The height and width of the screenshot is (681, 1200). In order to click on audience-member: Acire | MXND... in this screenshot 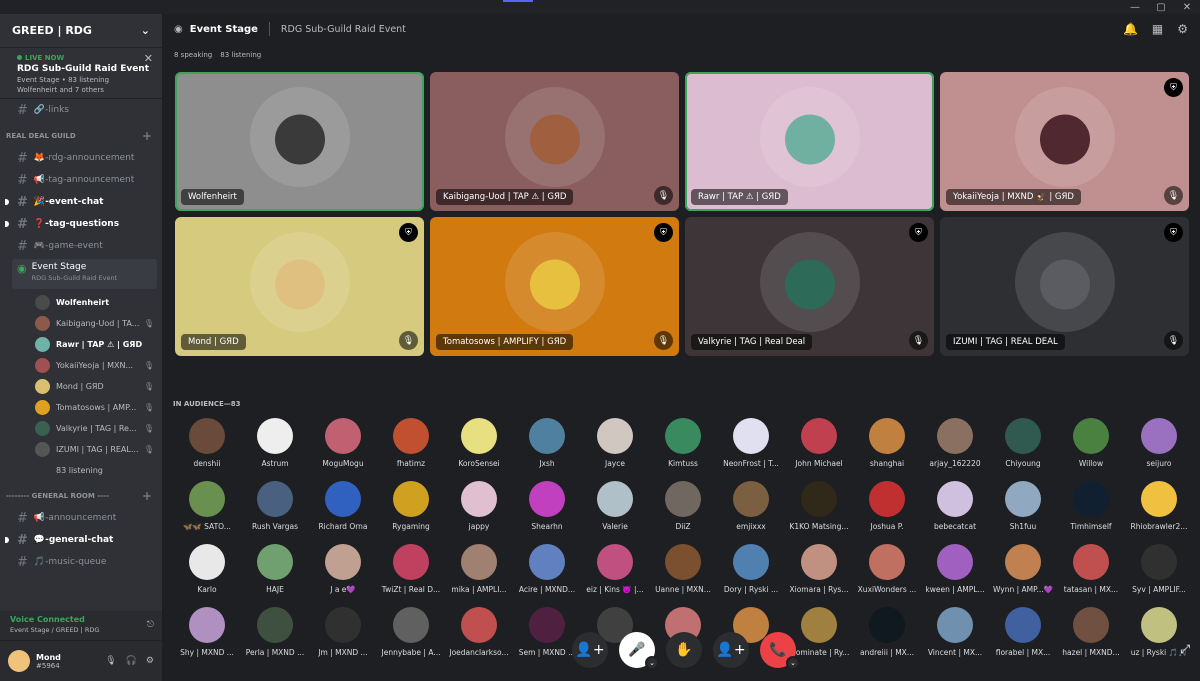, I will do `click(547, 575)`.